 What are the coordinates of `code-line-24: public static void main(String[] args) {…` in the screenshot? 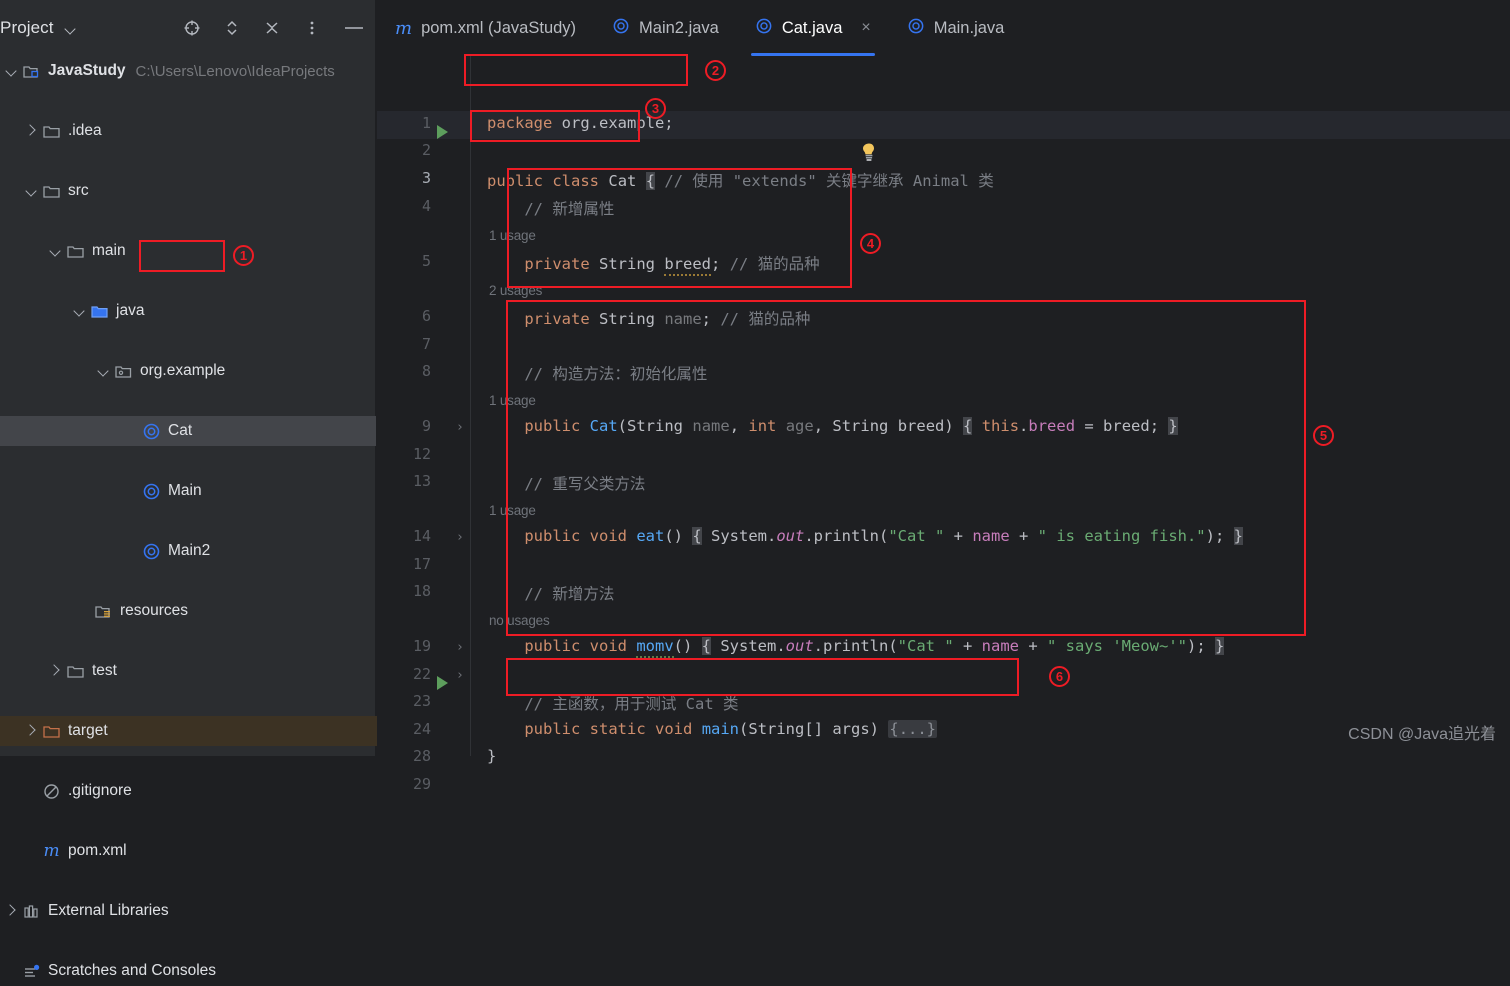 It's located at (712, 729).